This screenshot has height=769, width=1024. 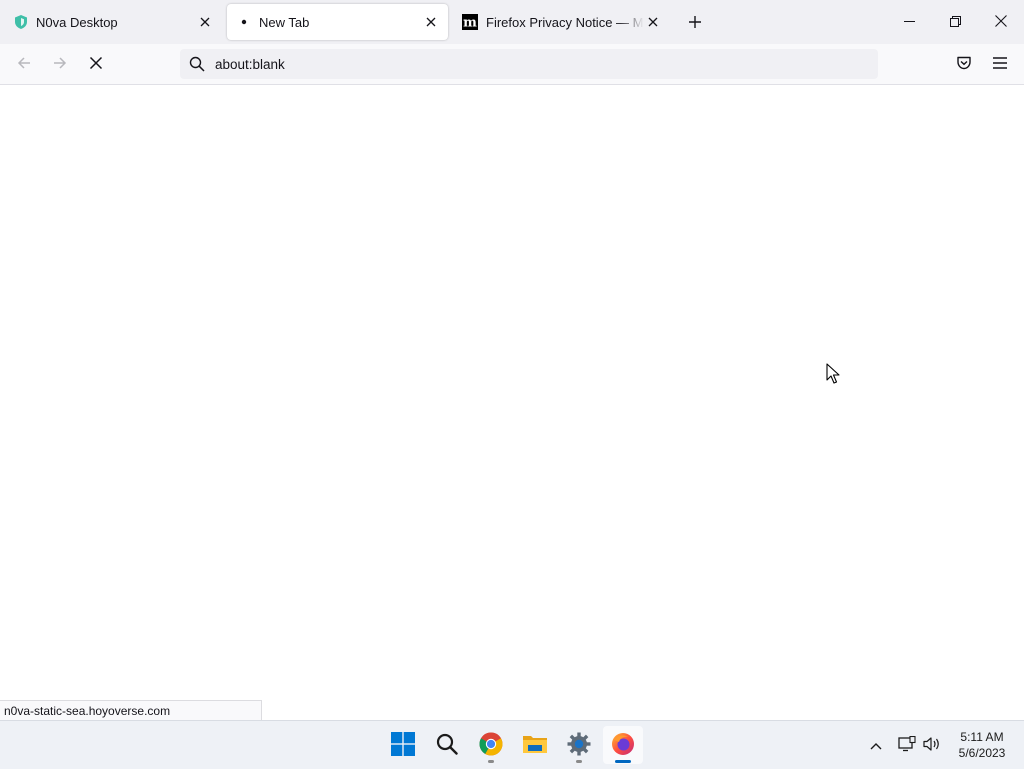 I want to click on volume-icon, so click(x=932, y=745).